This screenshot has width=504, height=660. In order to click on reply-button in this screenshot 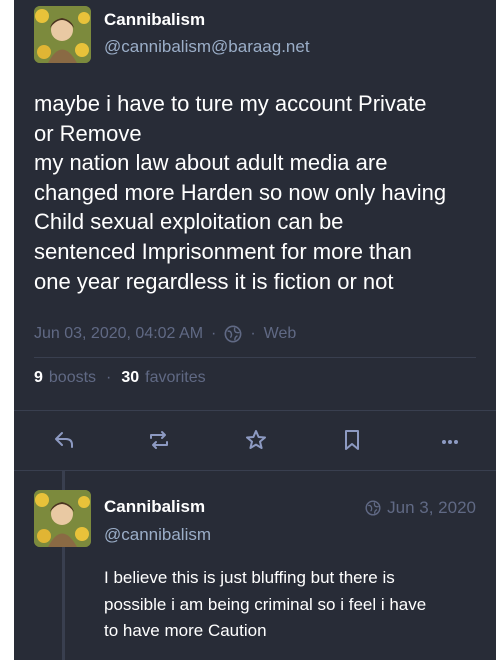, I will do `click(64, 440)`.